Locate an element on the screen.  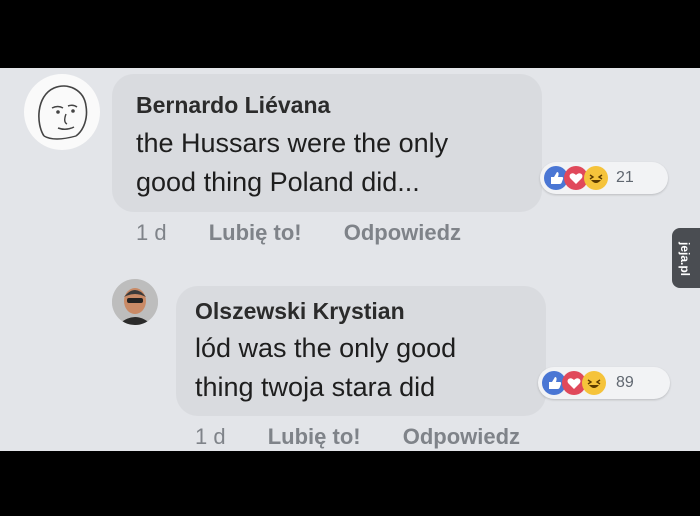
reaction-count: 89 is located at coordinates (625, 382).